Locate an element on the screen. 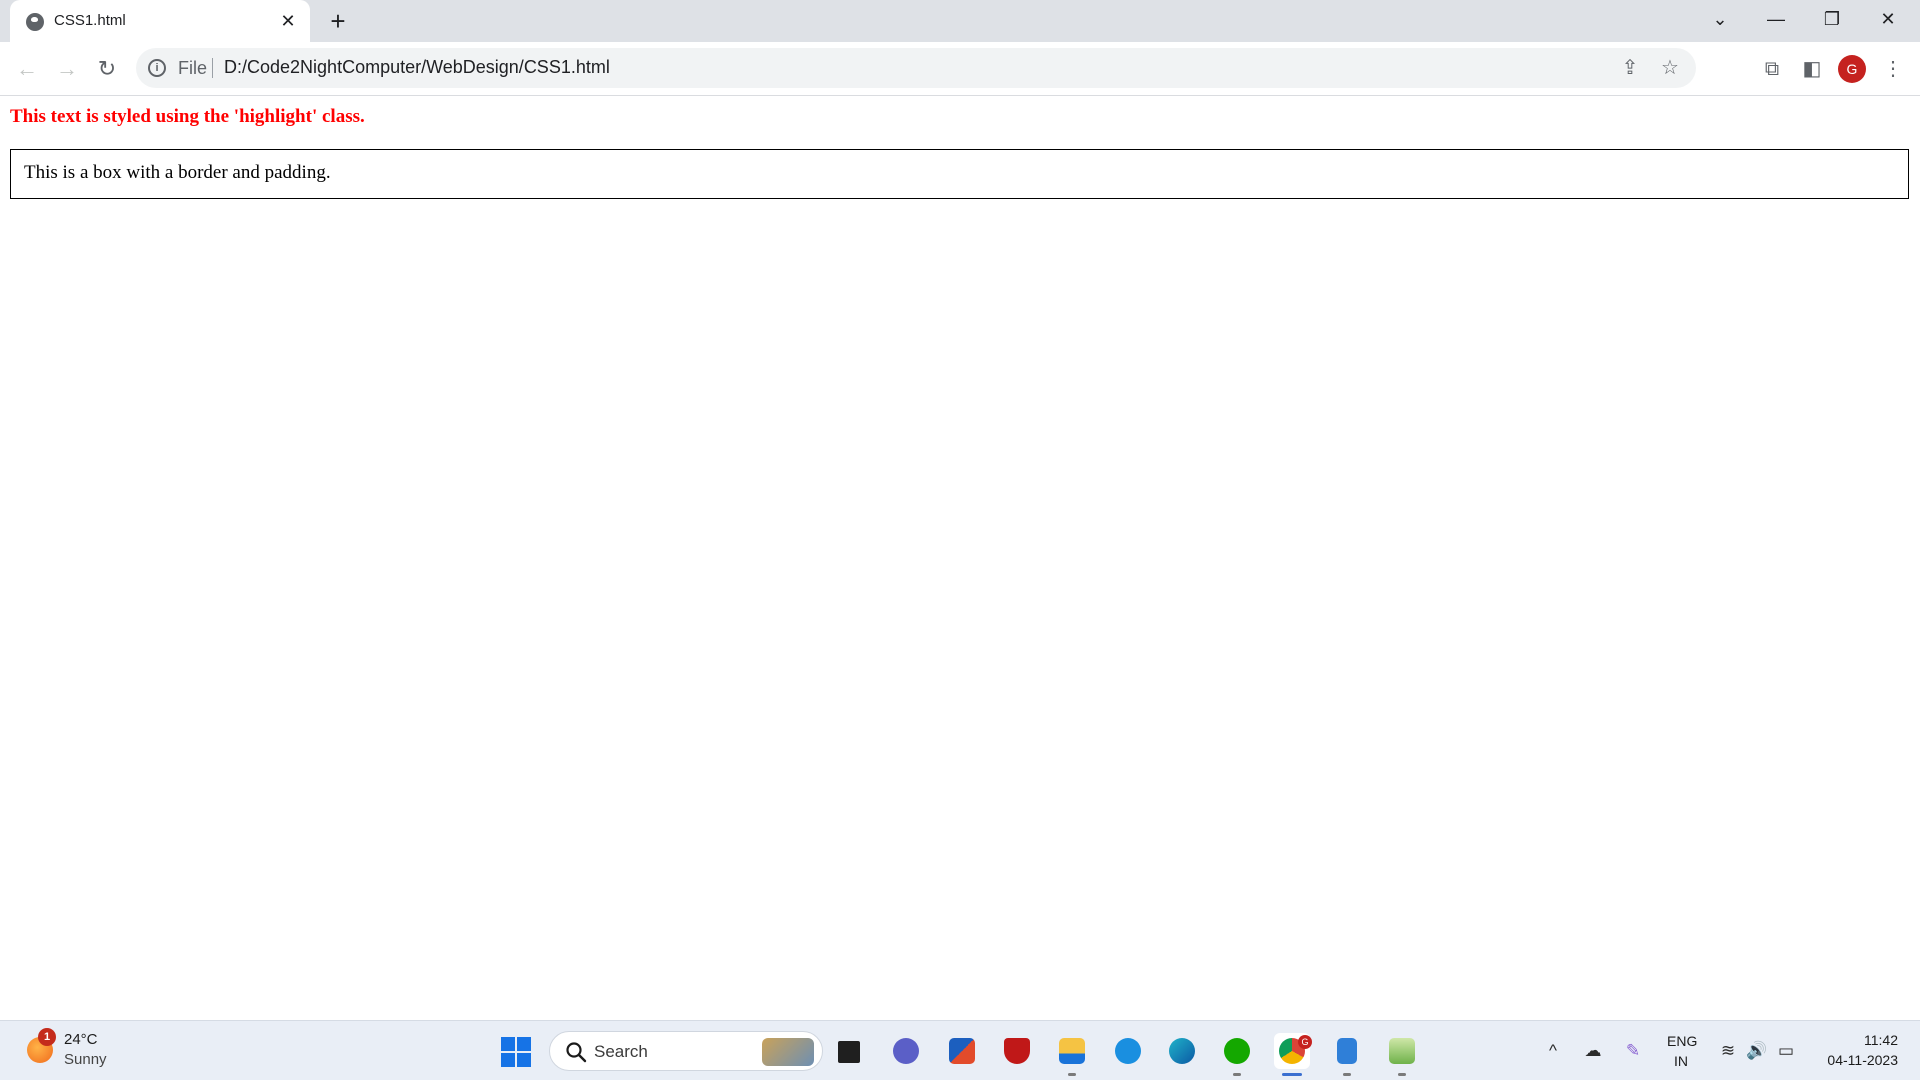 The width and height of the screenshot is (1920, 1080). pen-icon: ✎ is located at coordinates (1633, 1051).